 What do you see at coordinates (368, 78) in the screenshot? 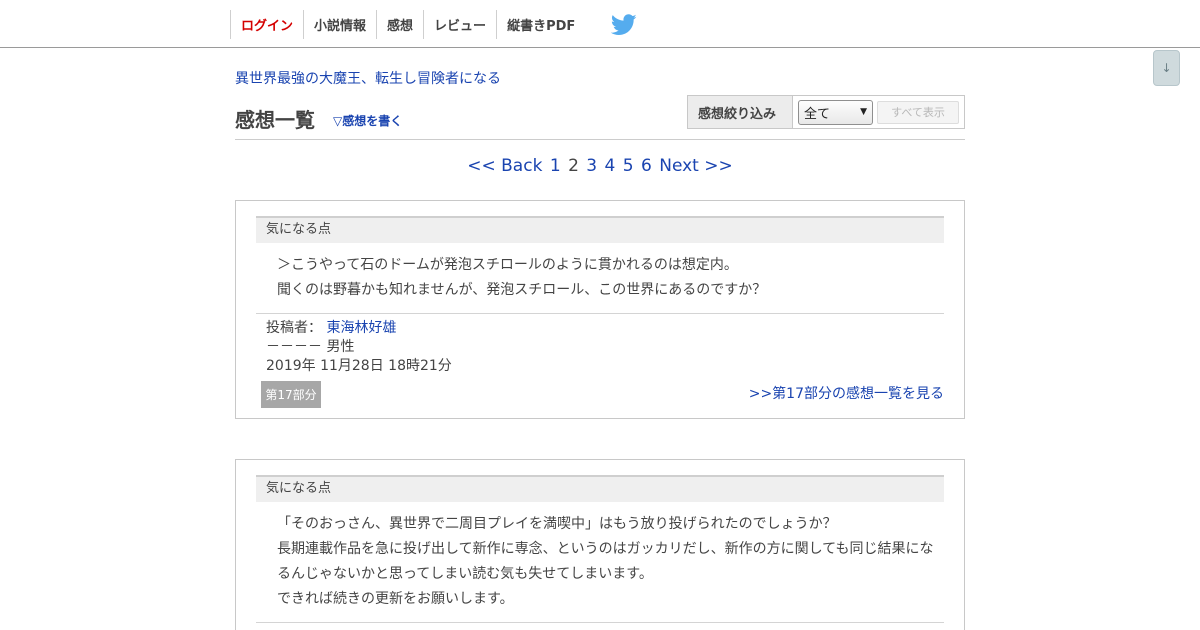
I see `novel-title-link: 異世界最強の大魔王、転生し冒険者になる` at bounding box center [368, 78].